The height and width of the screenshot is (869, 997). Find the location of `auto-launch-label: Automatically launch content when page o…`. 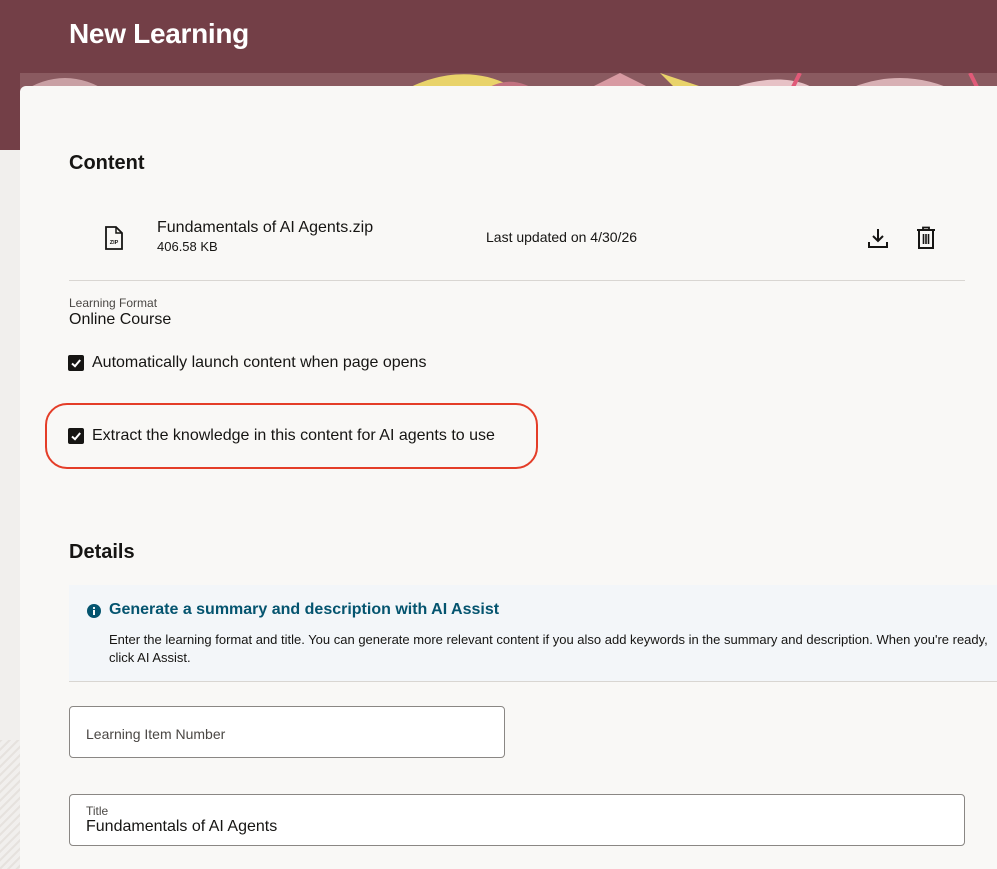

auto-launch-label: Automatically launch content when page o… is located at coordinates (259, 362).